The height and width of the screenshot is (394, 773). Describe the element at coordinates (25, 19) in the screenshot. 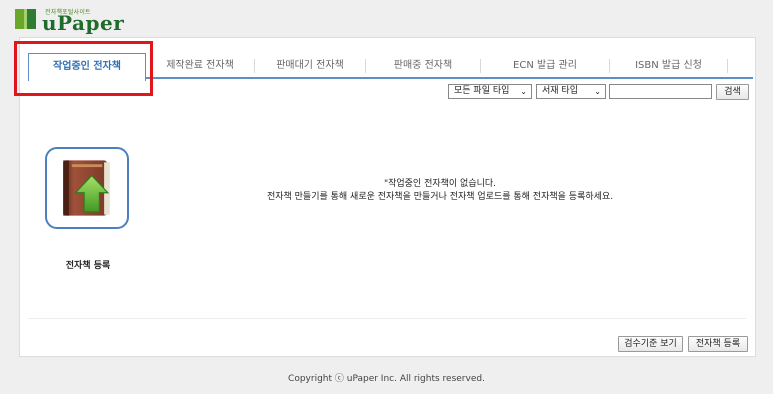

I see `book-logo-icon` at that location.